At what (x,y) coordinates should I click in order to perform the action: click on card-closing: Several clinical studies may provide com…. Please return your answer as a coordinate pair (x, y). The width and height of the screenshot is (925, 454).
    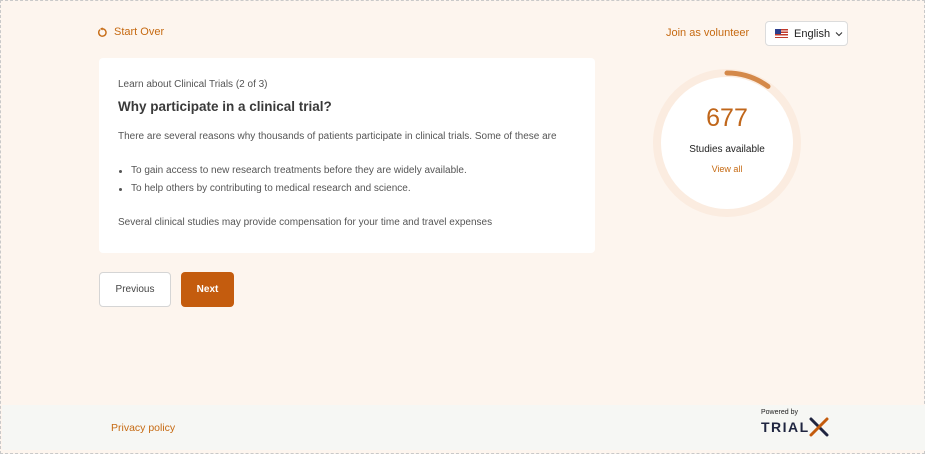
    Looking at the image, I should click on (305, 222).